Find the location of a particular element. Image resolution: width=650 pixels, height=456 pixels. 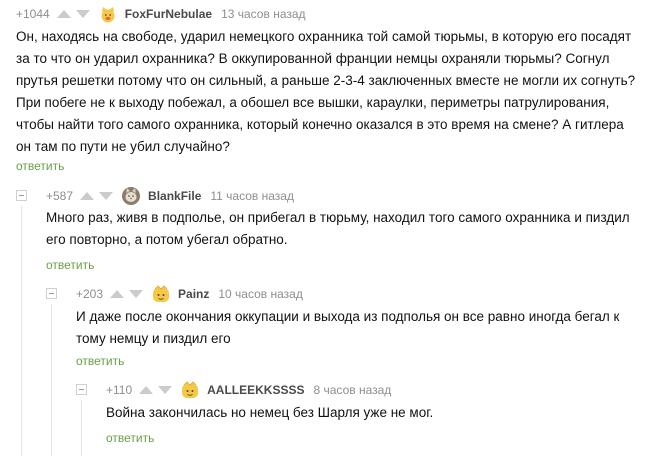

username-link: BlankFile is located at coordinates (174, 196).